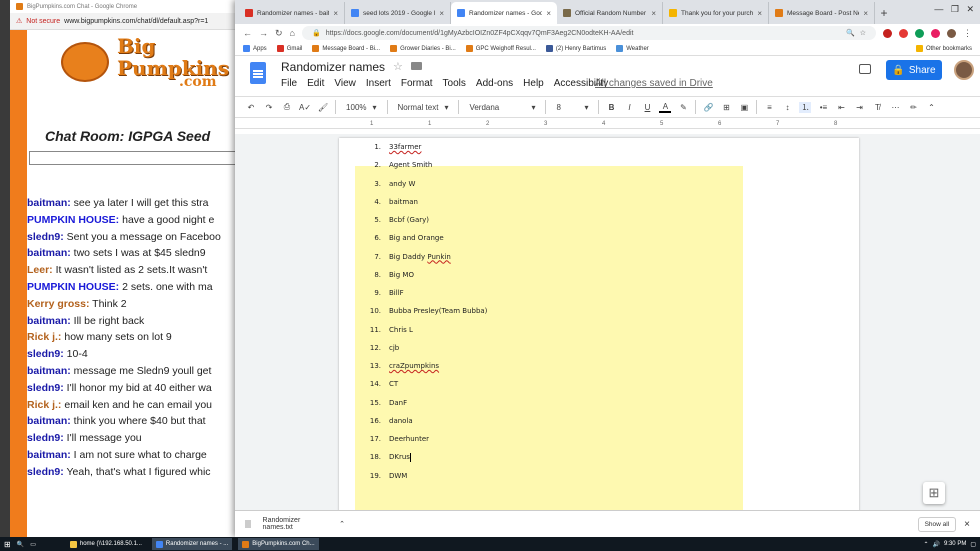 The width and height of the screenshot is (980, 551). Describe the element at coordinates (610, 13) in the screenshot. I see `browser-tab: Official Random Number G ×` at that location.